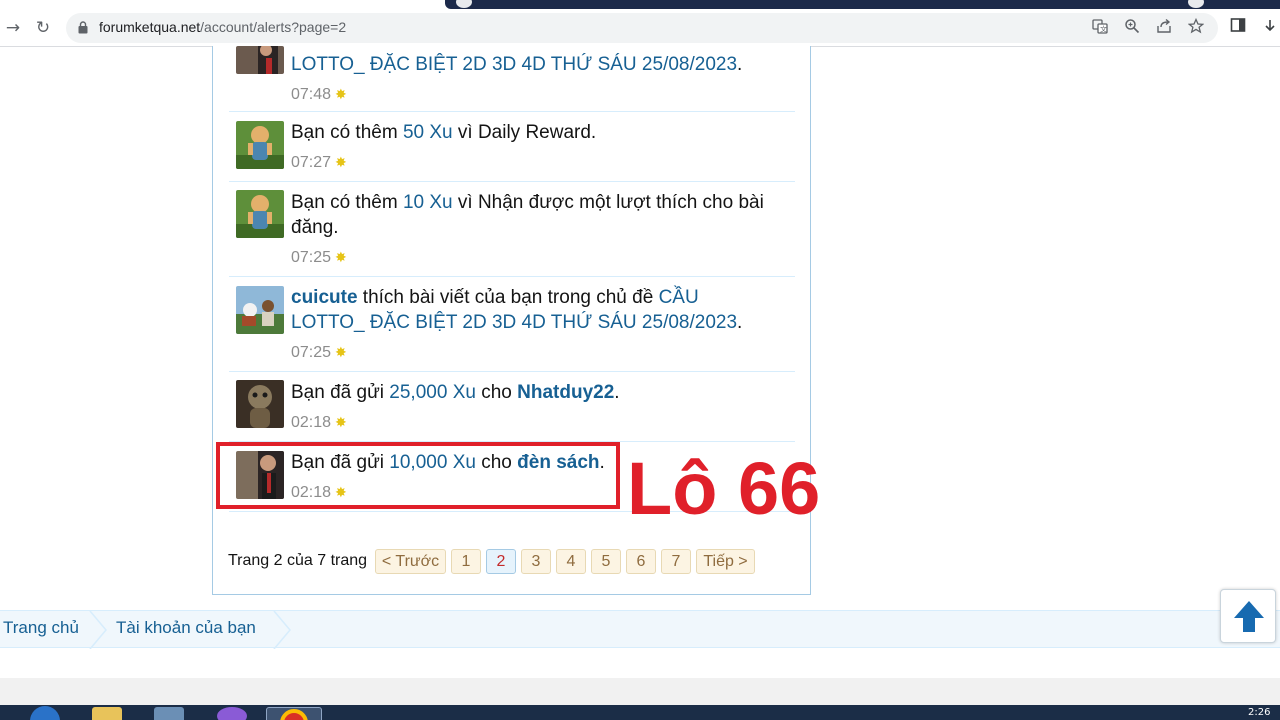 The width and height of the screenshot is (1280, 720). What do you see at coordinates (319, 422) in the screenshot?
I see `alert-time: 02:18 ✸` at bounding box center [319, 422].